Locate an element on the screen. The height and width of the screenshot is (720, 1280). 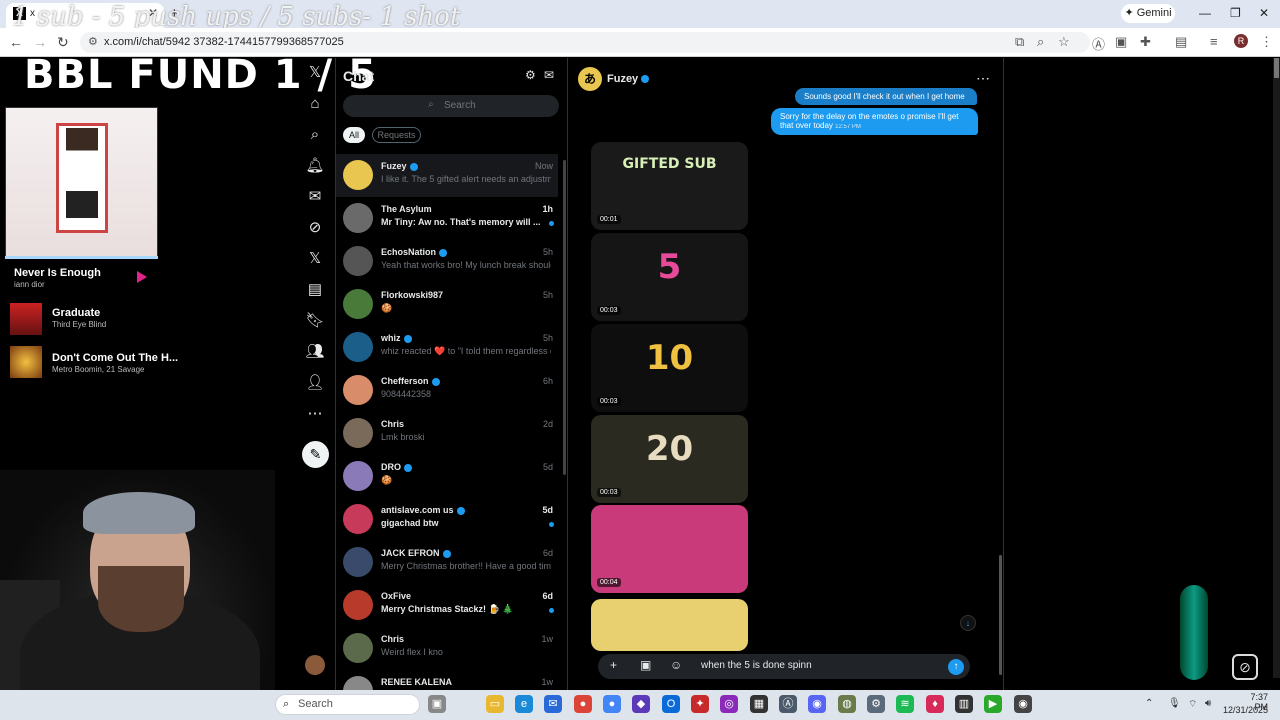
media-attachment: 5 00:03 is located at coordinates (669, 277).